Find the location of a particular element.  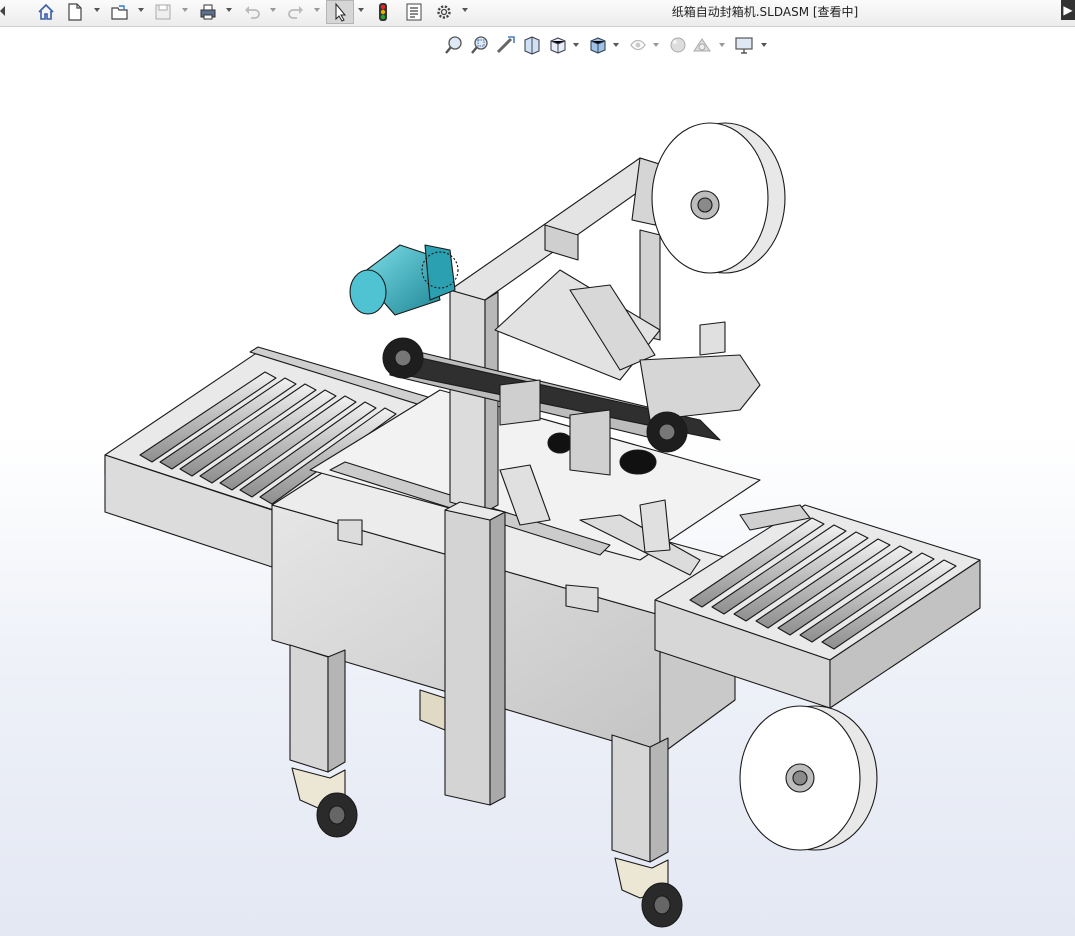

new-document-icon is located at coordinates (75, 12).